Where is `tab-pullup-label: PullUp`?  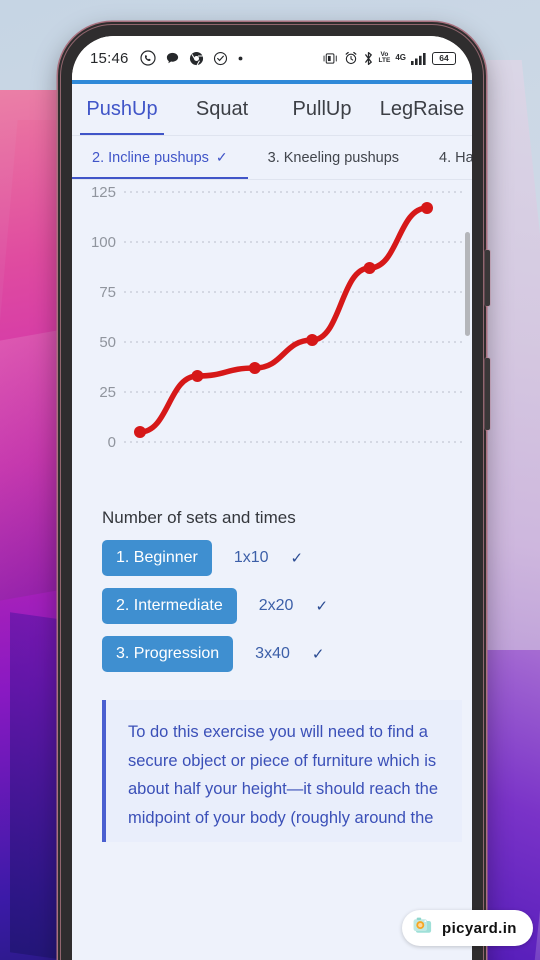 tab-pullup-label: PullUp is located at coordinates (322, 109).